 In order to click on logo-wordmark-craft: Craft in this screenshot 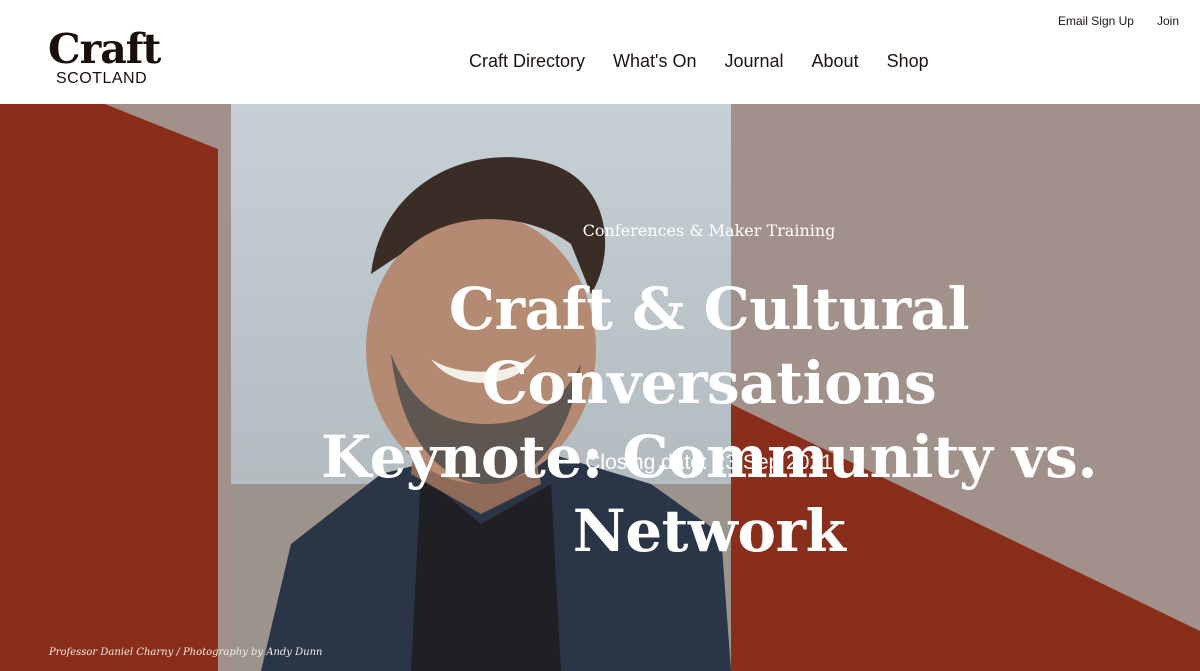, I will do `click(104, 49)`.